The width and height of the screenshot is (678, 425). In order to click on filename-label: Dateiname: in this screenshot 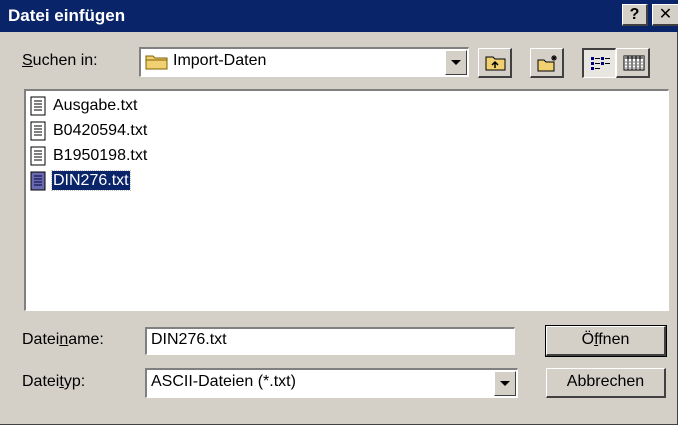, I will do `click(63, 340)`.